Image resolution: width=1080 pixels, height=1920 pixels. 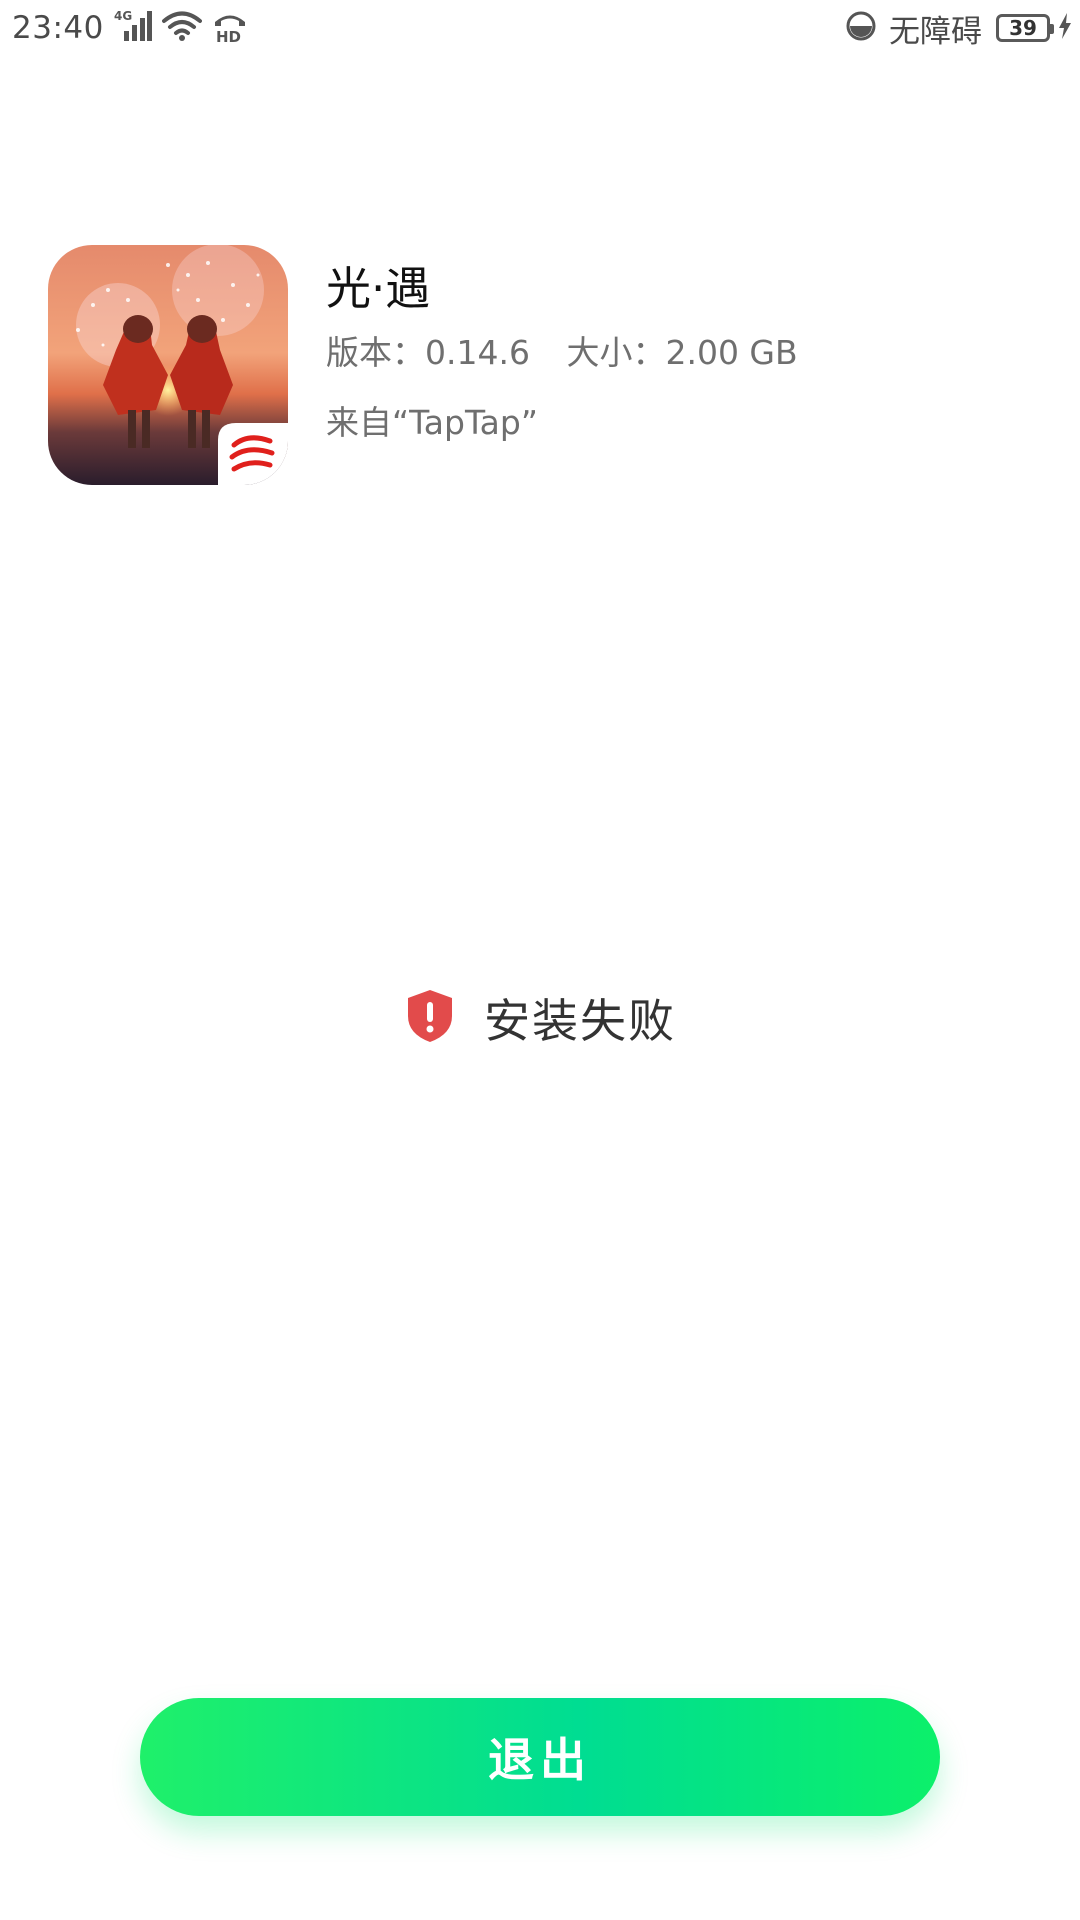 I want to click on app-meta: 光·遇 版本：0.14.6 大小：2.00 GB 来自“TapTap”, so click(x=562, y=365).